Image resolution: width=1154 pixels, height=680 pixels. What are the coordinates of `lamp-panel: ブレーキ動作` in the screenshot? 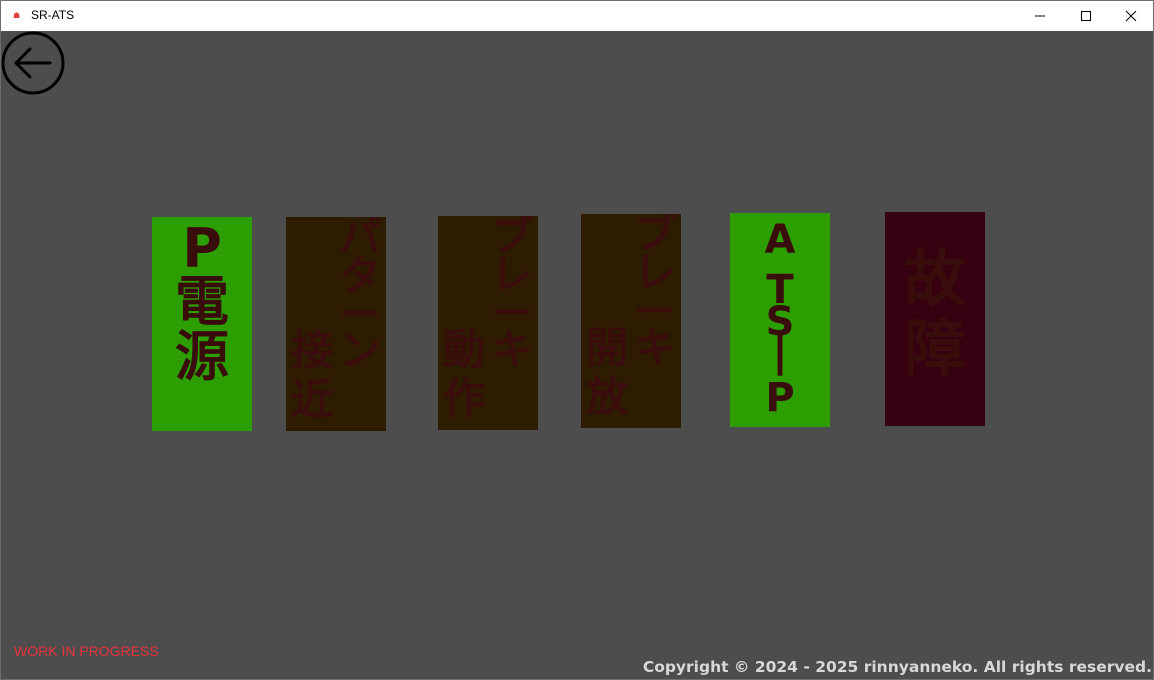 It's located at (488, 323).